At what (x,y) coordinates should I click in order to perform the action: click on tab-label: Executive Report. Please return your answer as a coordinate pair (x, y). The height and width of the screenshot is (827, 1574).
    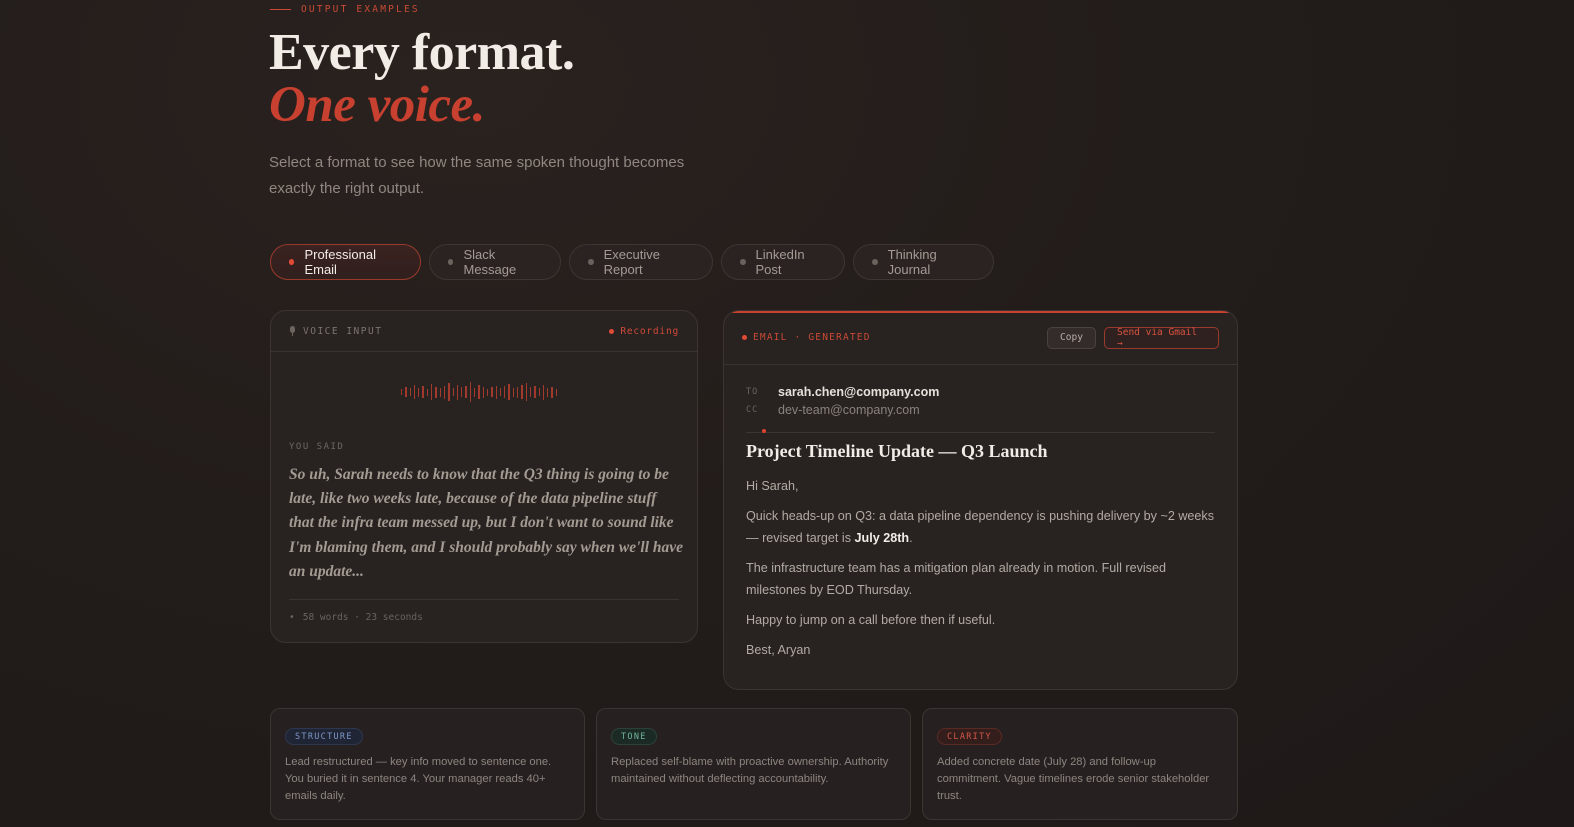
    Looking at the image, I should click on (631, 262).